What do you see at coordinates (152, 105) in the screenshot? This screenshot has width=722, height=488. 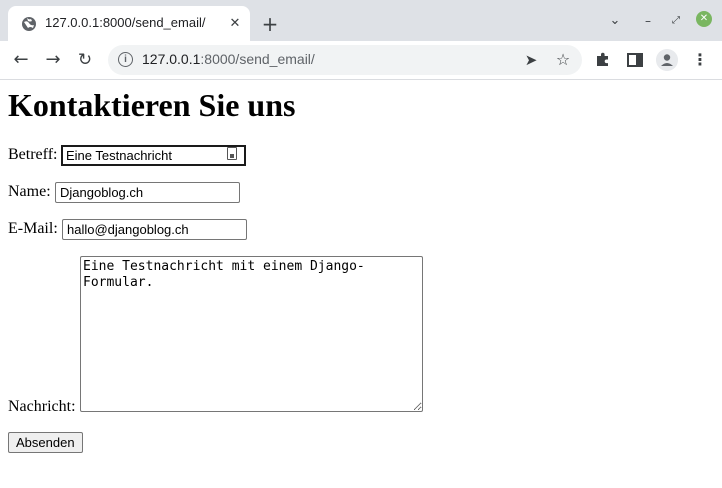 I see `page-title: Kontaktieren Sie uns` at bounding box center [152, 105].